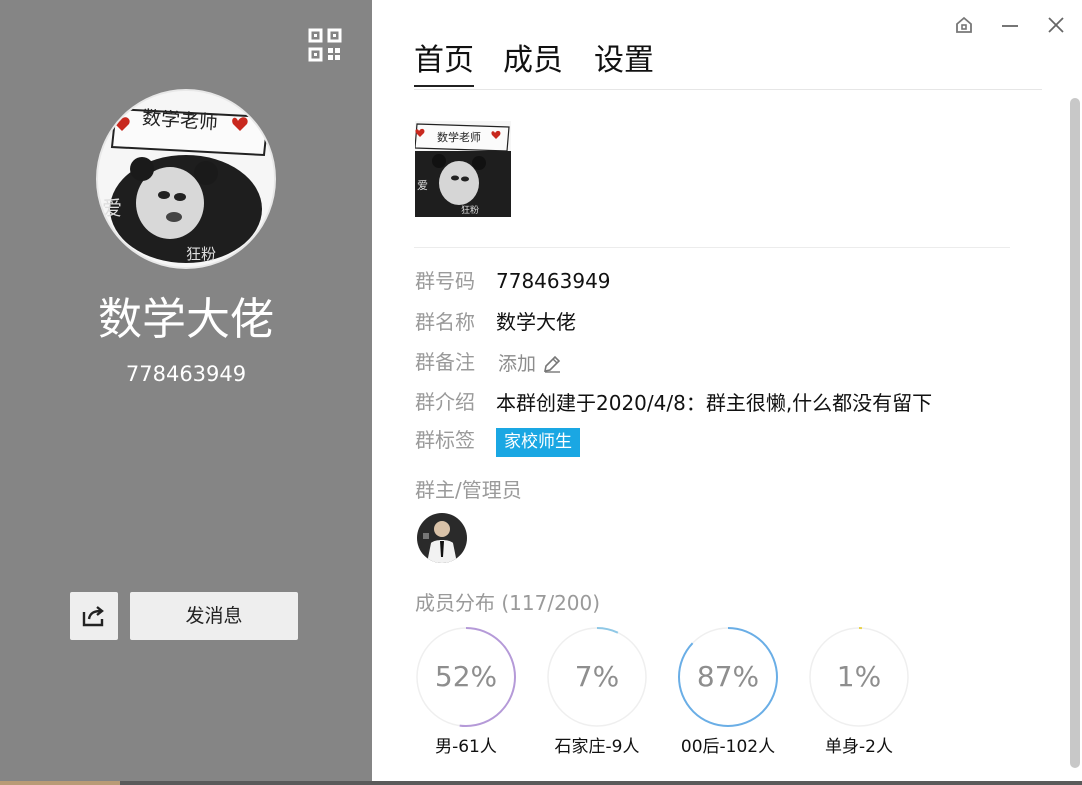 This screenshot has width=1082, height=785. Describe the element at coordinates (186, 179) in the screenshot. I see `group-avatar: 数学老师 爱 狂粉` at that location.